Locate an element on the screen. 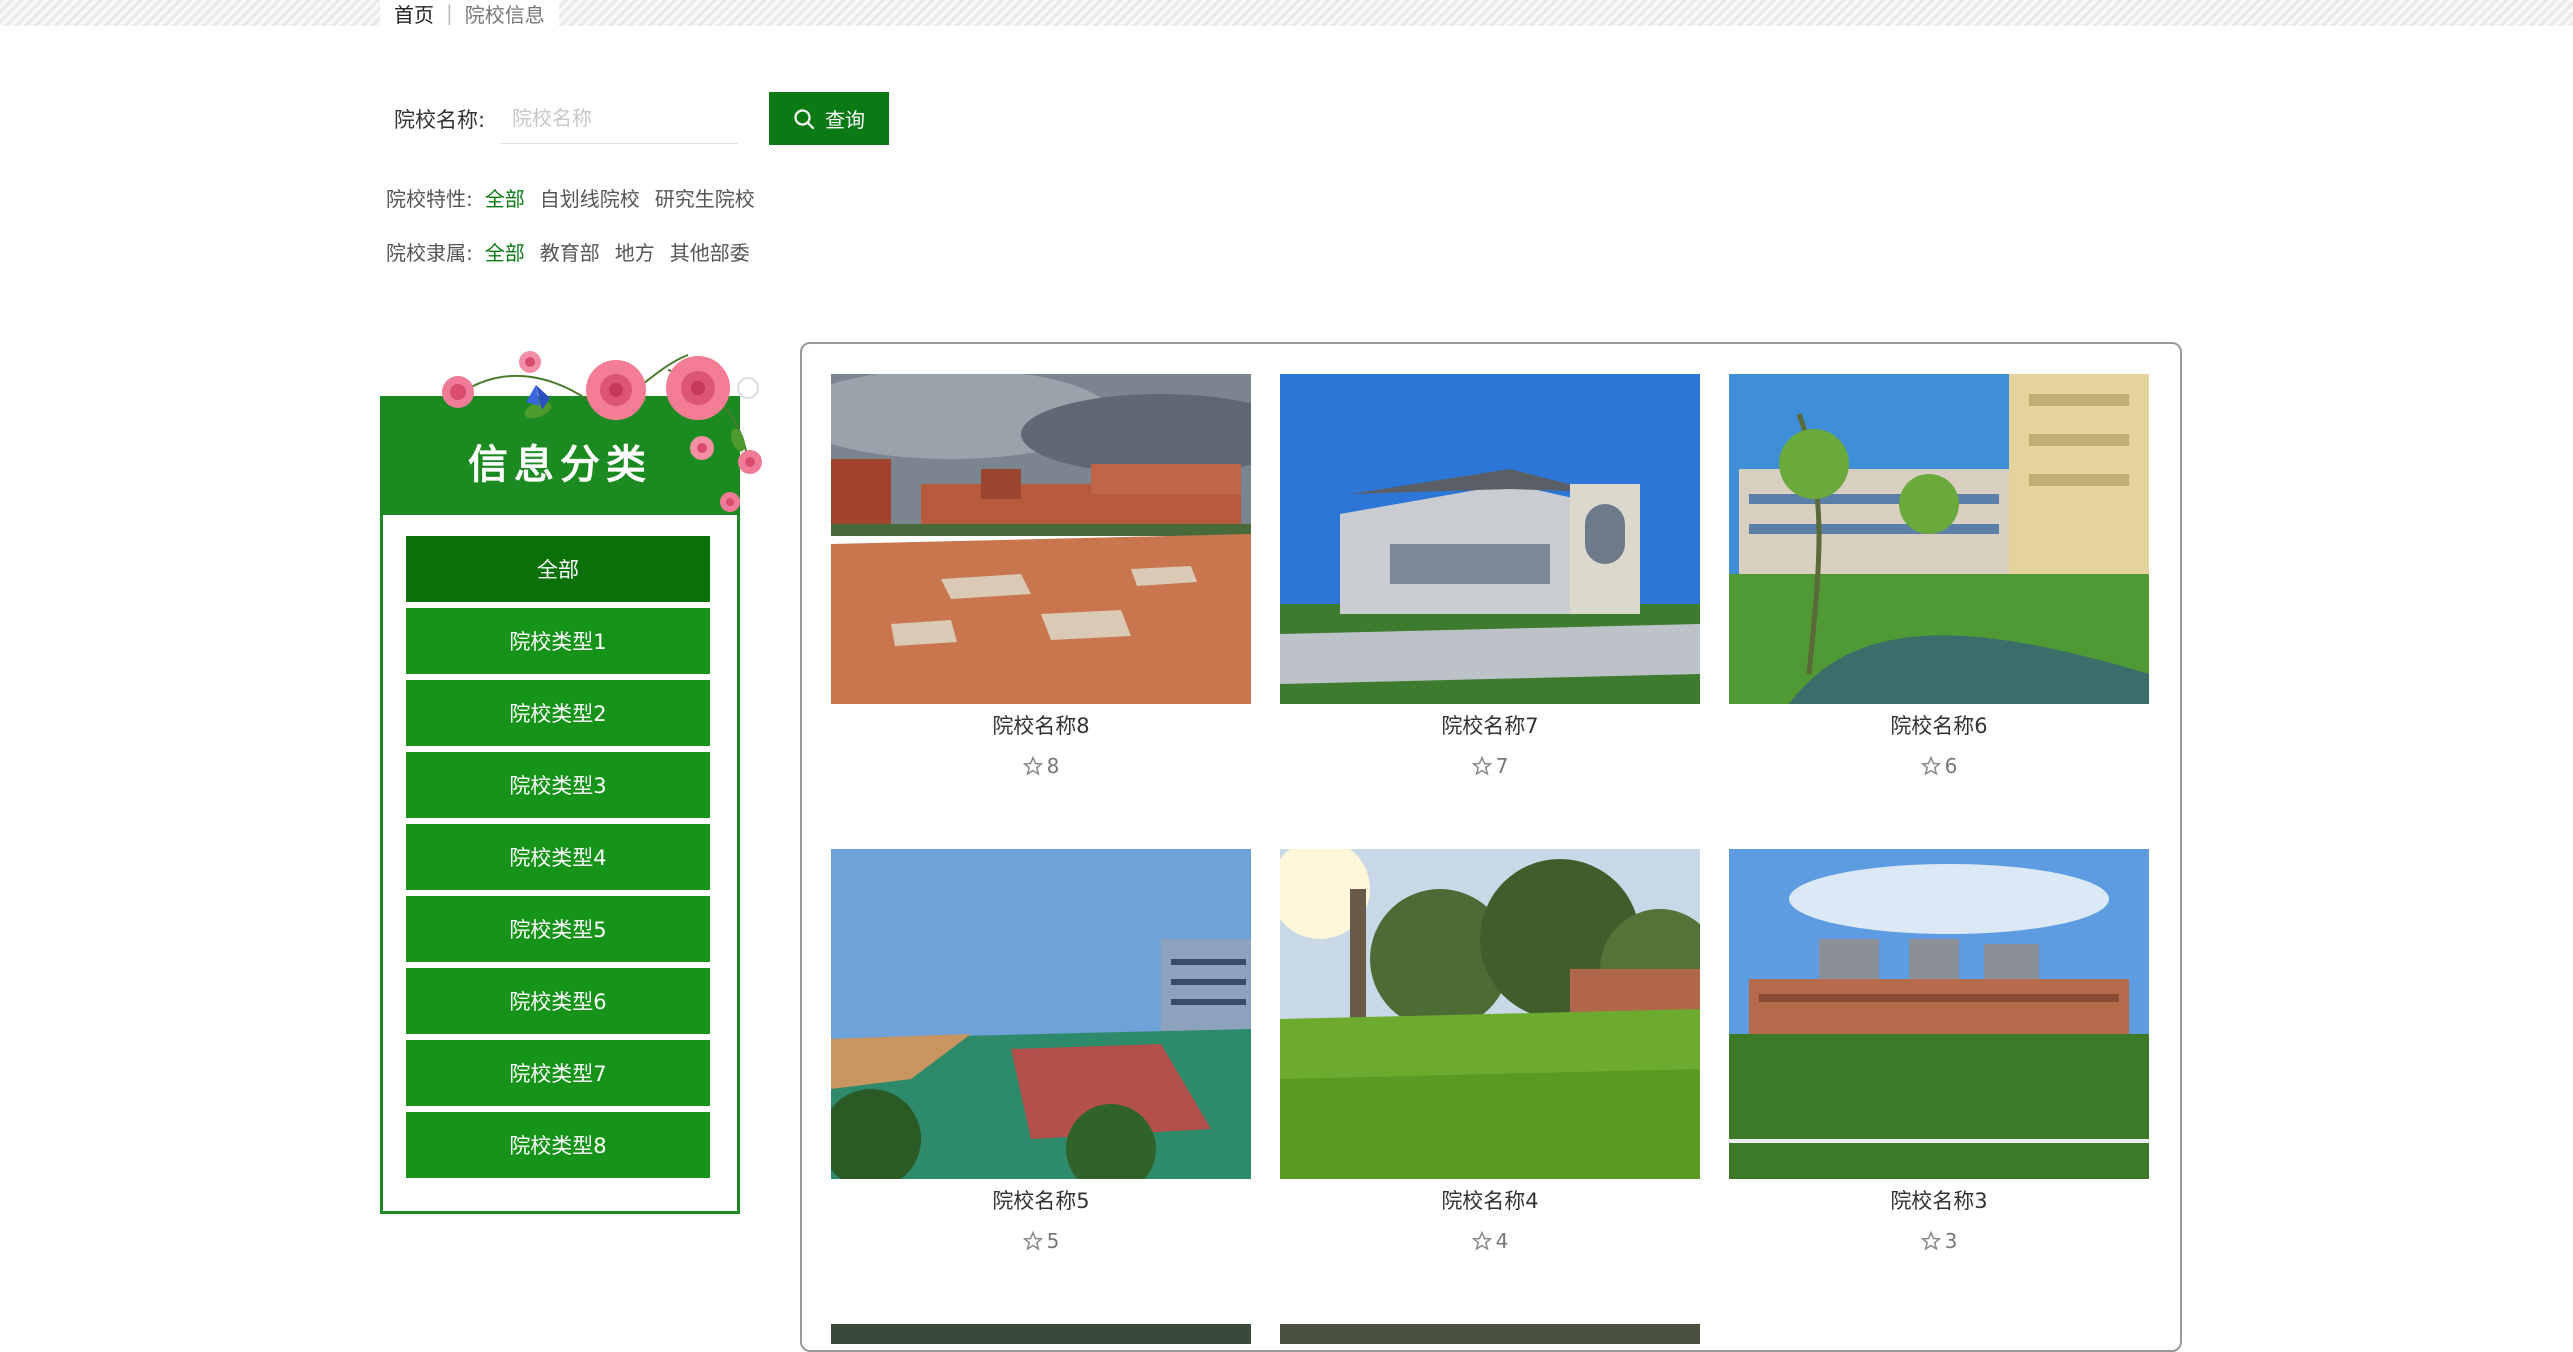 The image size is (2573, 1352). filter-affiliation-option-local: 地方 is located at coordinates (635, 251).